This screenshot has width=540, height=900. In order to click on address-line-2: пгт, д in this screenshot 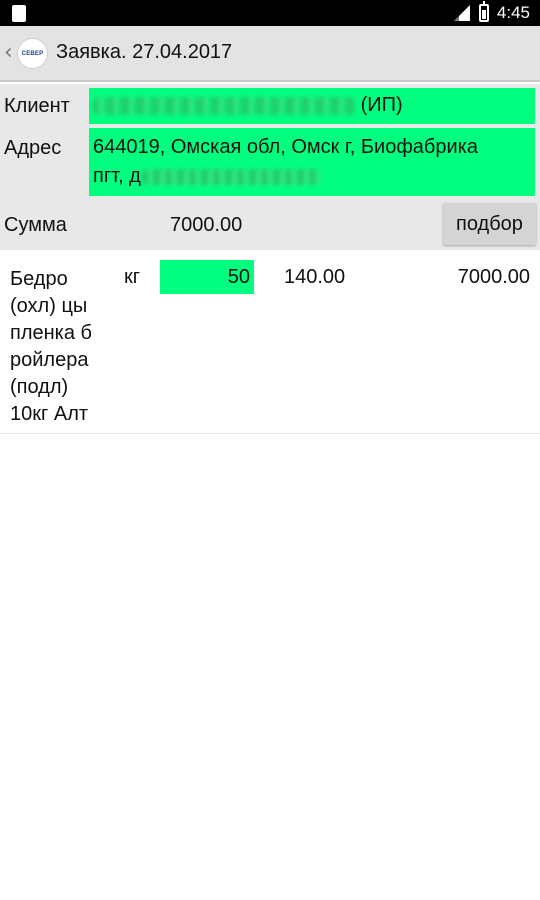, I will do `click(312, 176)`.